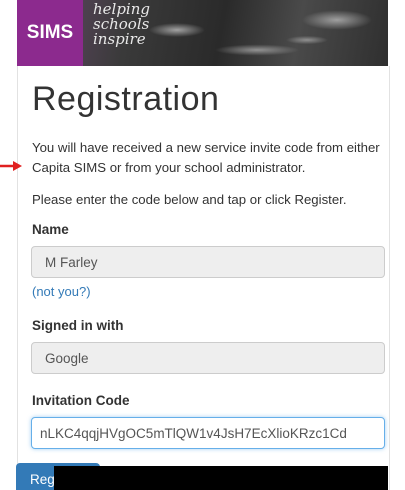 The image size is (405, 490). Describe the element at coordinates (121, 24) in the screenshot. I see `tagline: helping schools inspire` at that location.